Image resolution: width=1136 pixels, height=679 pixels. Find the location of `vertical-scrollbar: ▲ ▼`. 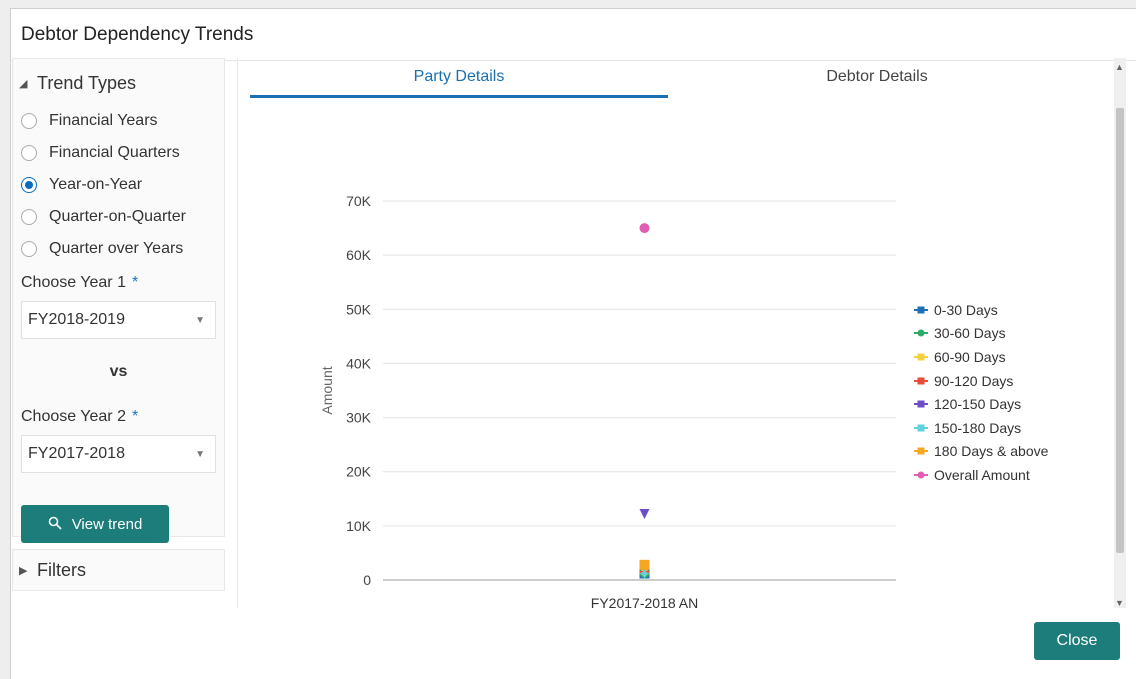

vertical-scrollbar: ▲ ▼ is located at coordinates (1120, 333).